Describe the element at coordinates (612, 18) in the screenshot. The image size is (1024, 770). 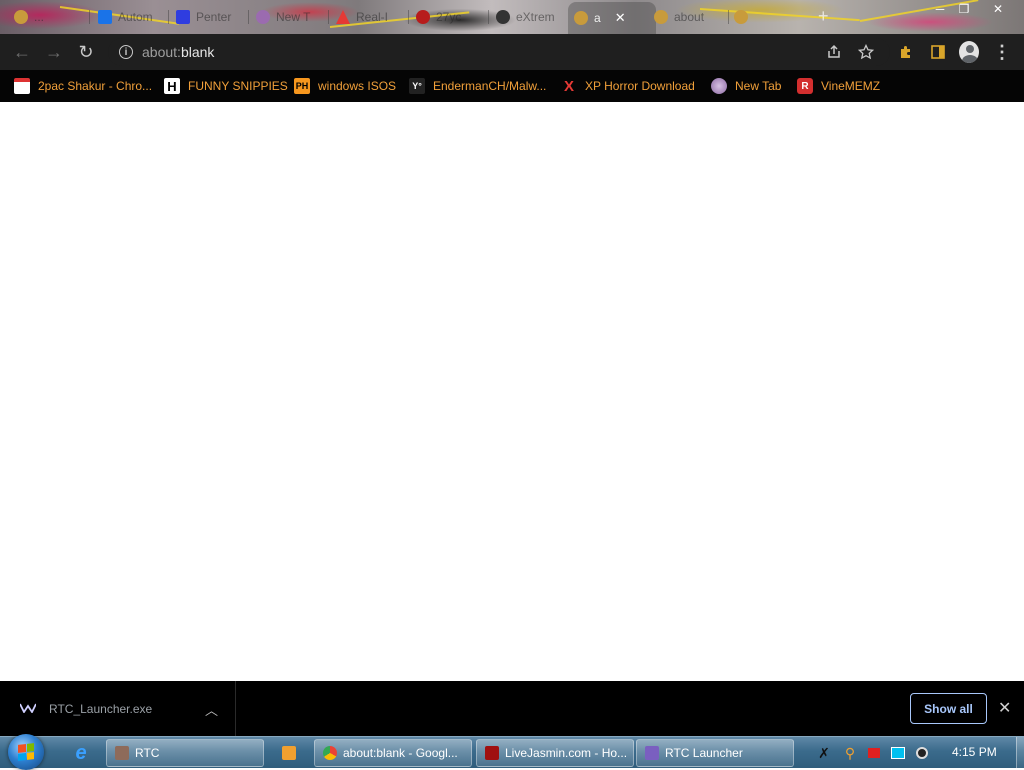
I see `tab-active: a ✕` at that location.